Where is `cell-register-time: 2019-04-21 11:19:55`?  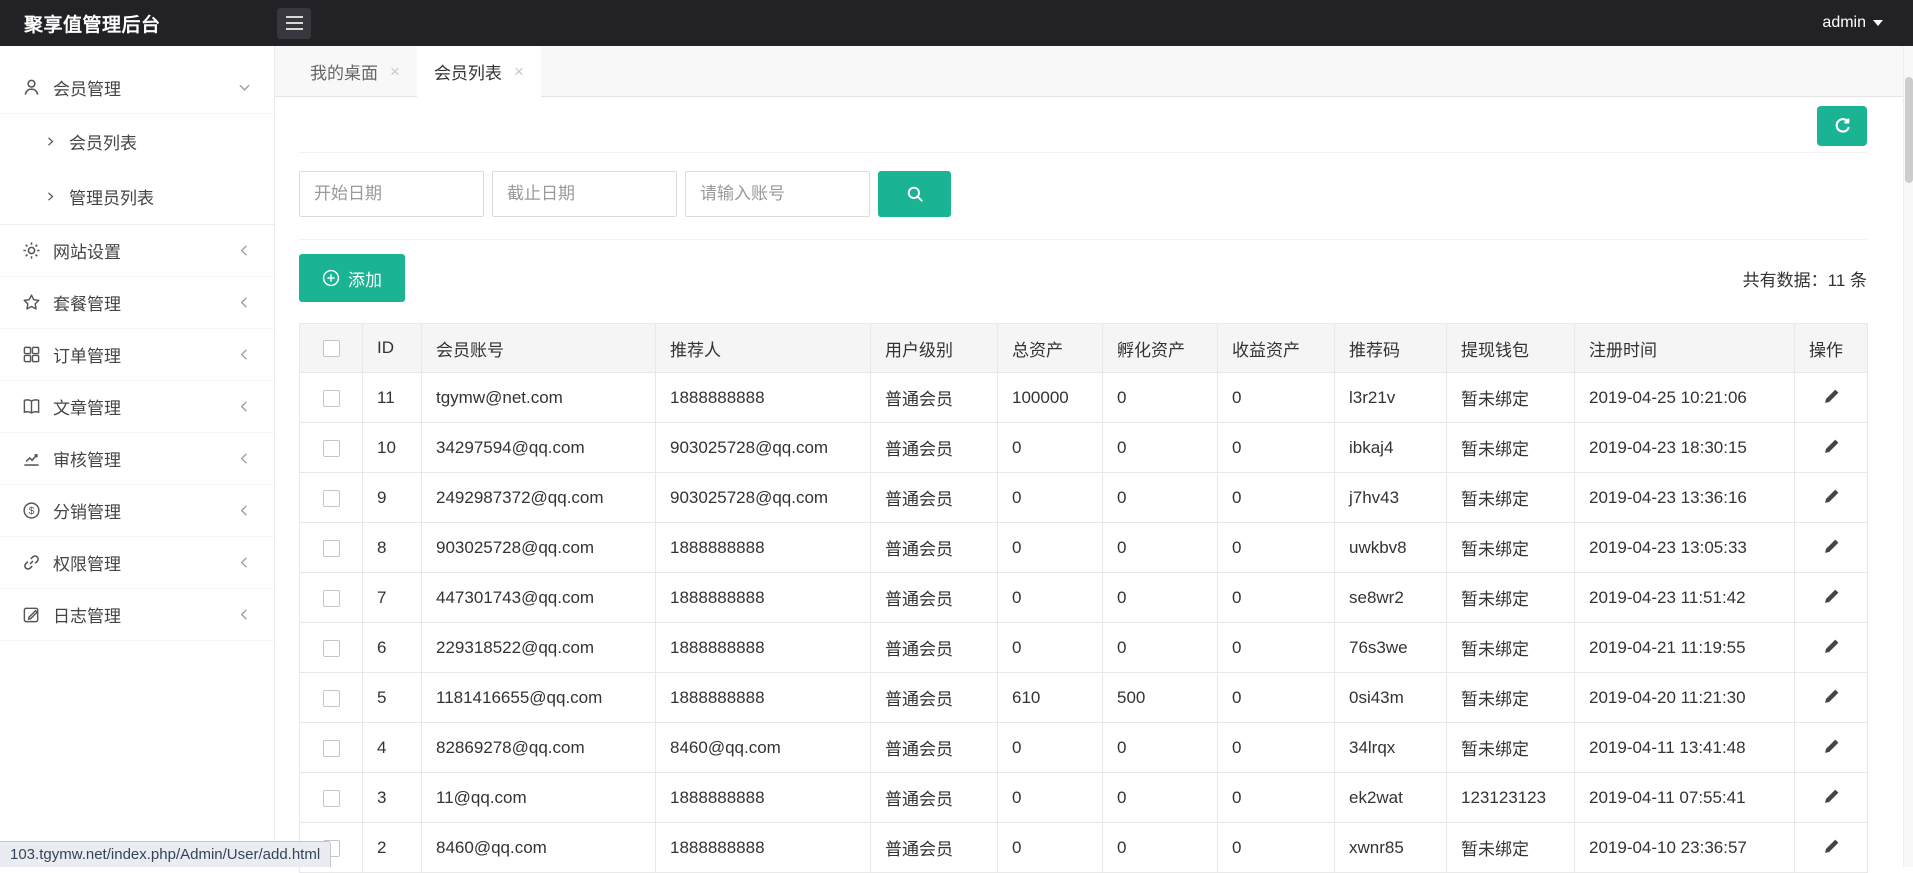
cell-register-time: 2019-04-21 11:19:55 is located at coordinates (1685, 648).